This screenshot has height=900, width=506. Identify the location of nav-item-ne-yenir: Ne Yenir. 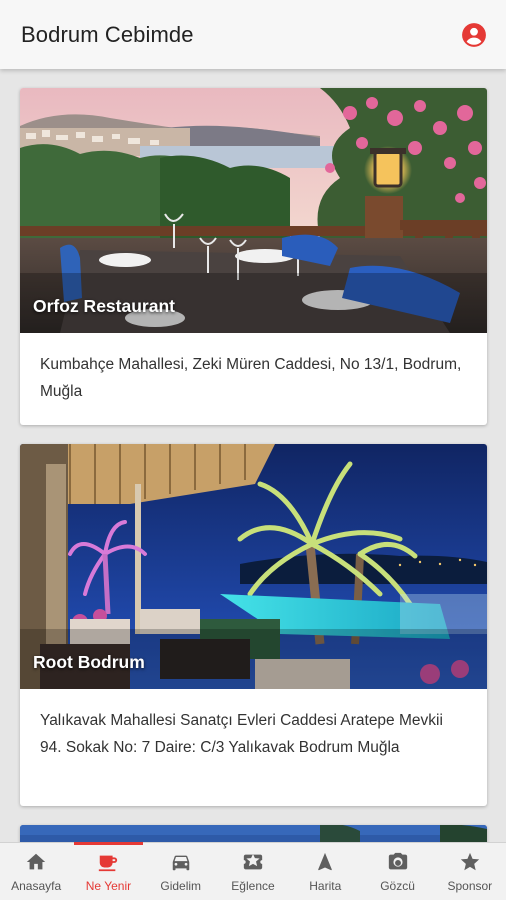
(108, 871).